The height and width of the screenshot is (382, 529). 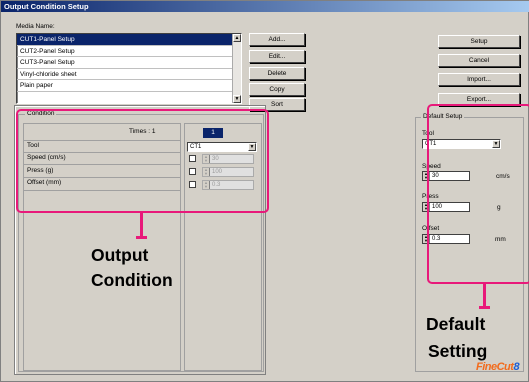 What do you see at coordinates (237, 38) in the screenshot?
I see `scroll-up-icon: ▲` at bounding box center [237, 38].